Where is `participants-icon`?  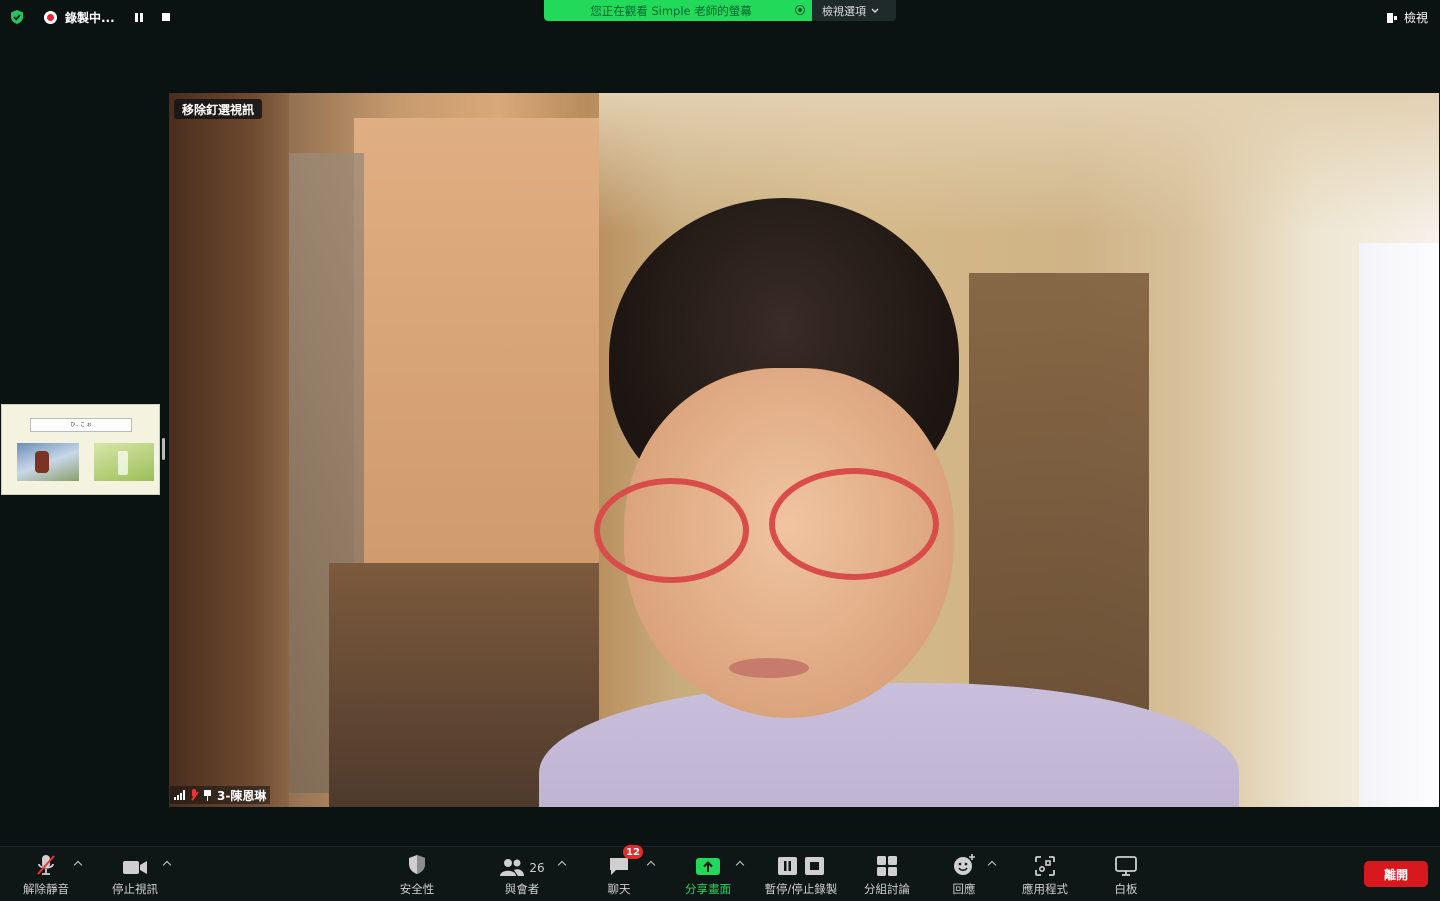
participants-icon is located at coordinates (512, 867).